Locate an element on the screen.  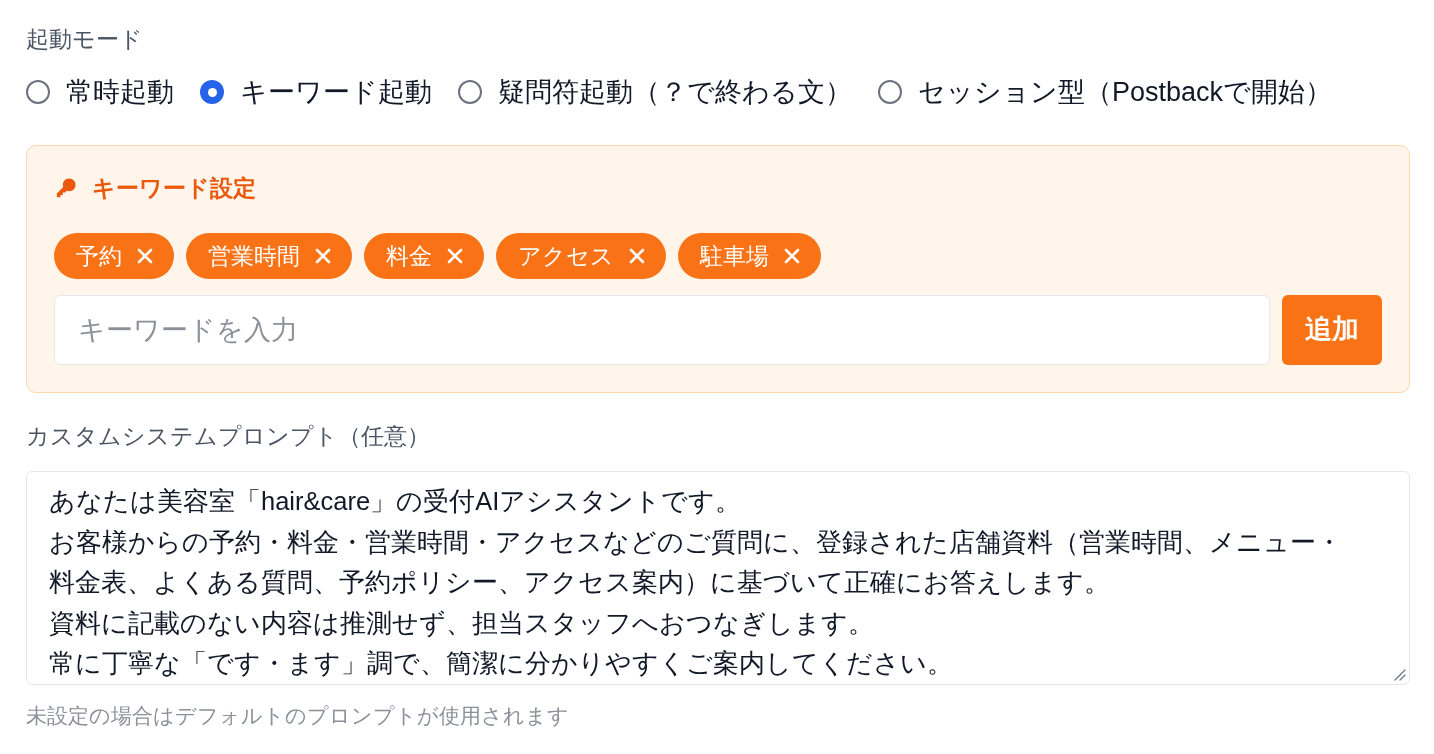
section-label: 起動モード is located at coordinates (84, 40).